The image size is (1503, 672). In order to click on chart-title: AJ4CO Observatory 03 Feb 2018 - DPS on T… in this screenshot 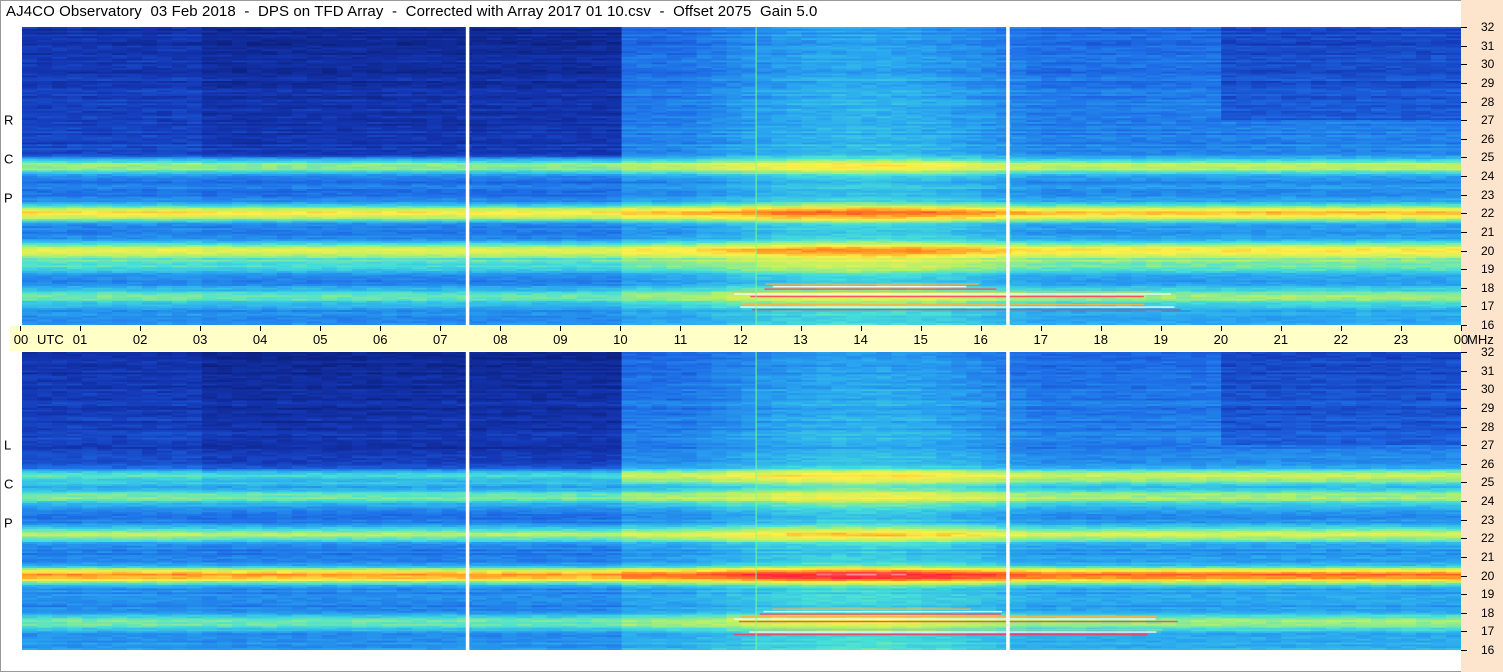, I will do `click(412, 11)`.